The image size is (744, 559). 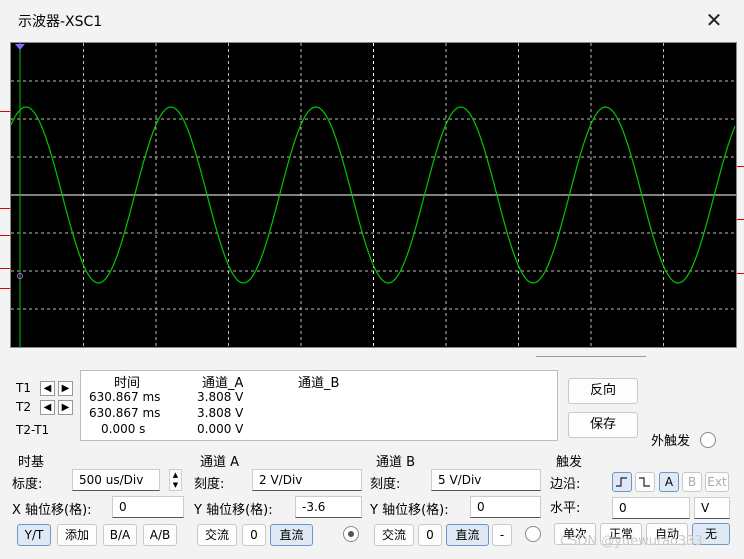 I want to click on time-header: 时间, so click(x=127, y=383).